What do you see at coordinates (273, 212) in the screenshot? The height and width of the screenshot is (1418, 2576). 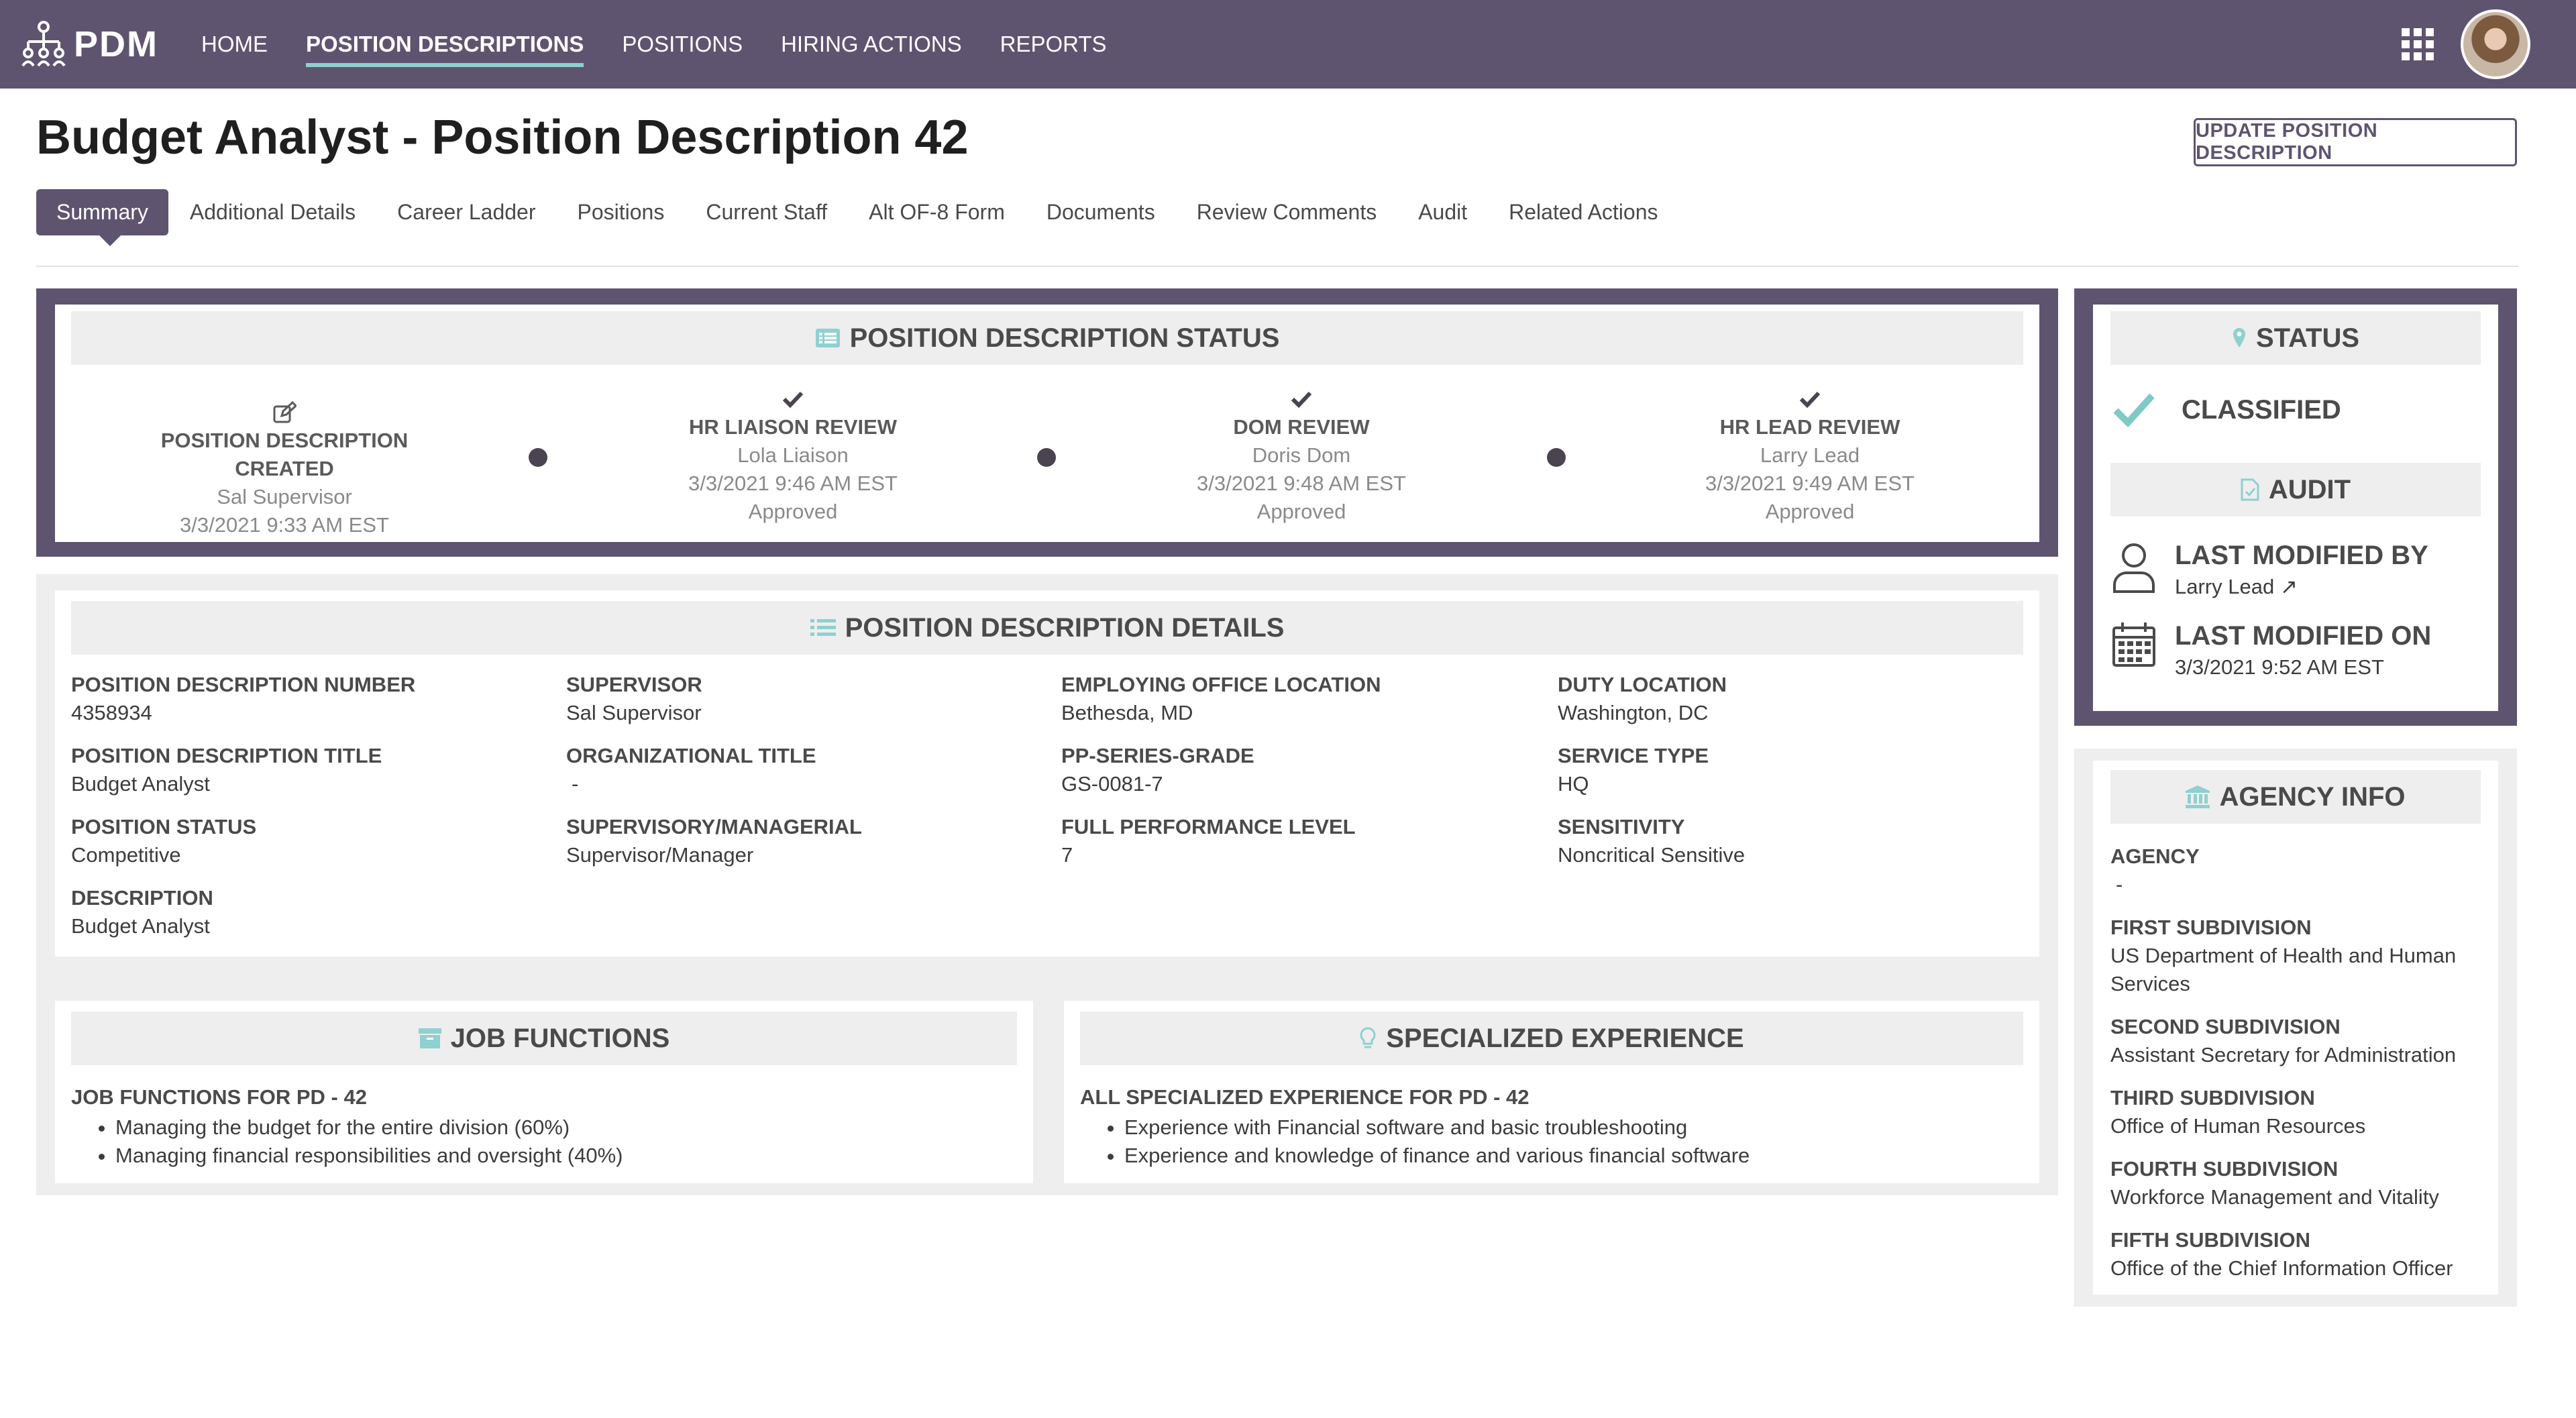 I see `tab-additional-details: Additional Details` at bounding box center [273, 212].